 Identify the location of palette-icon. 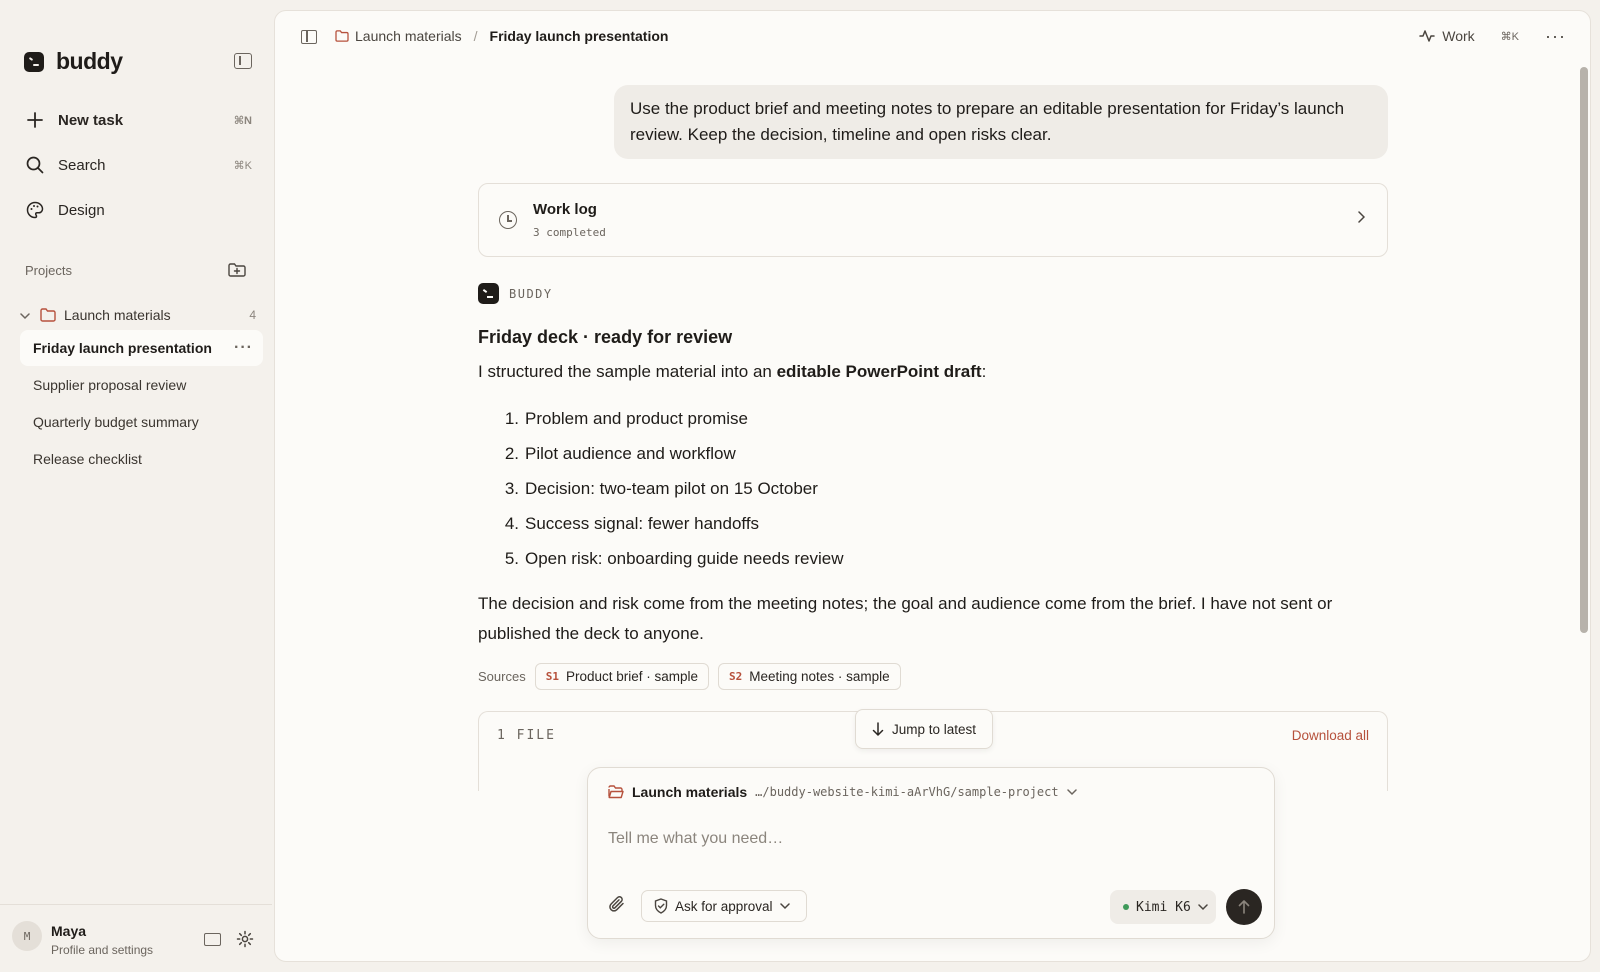
(35, 210).